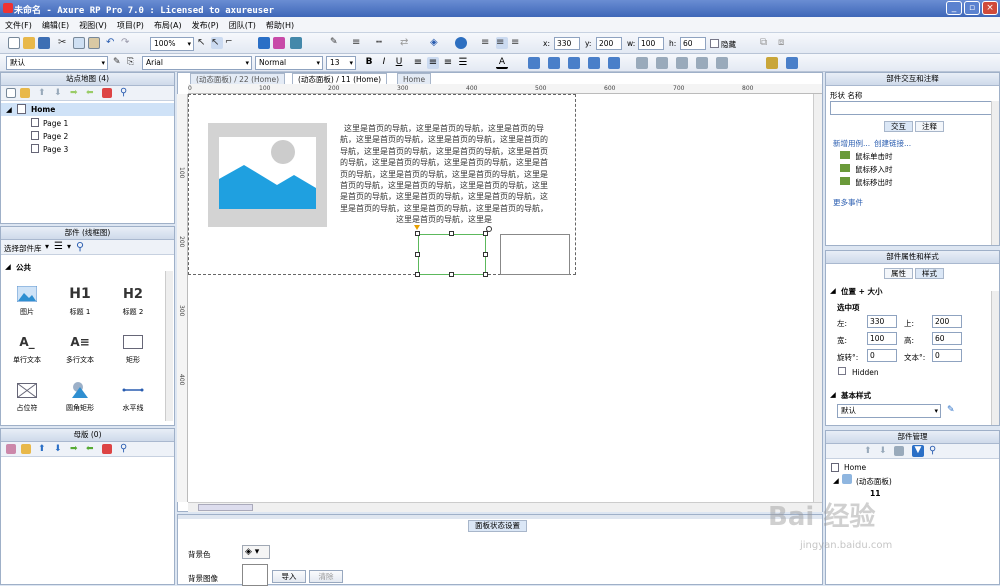  I want to click on sitemap-item-page2: Page 2, so click(55, 136).